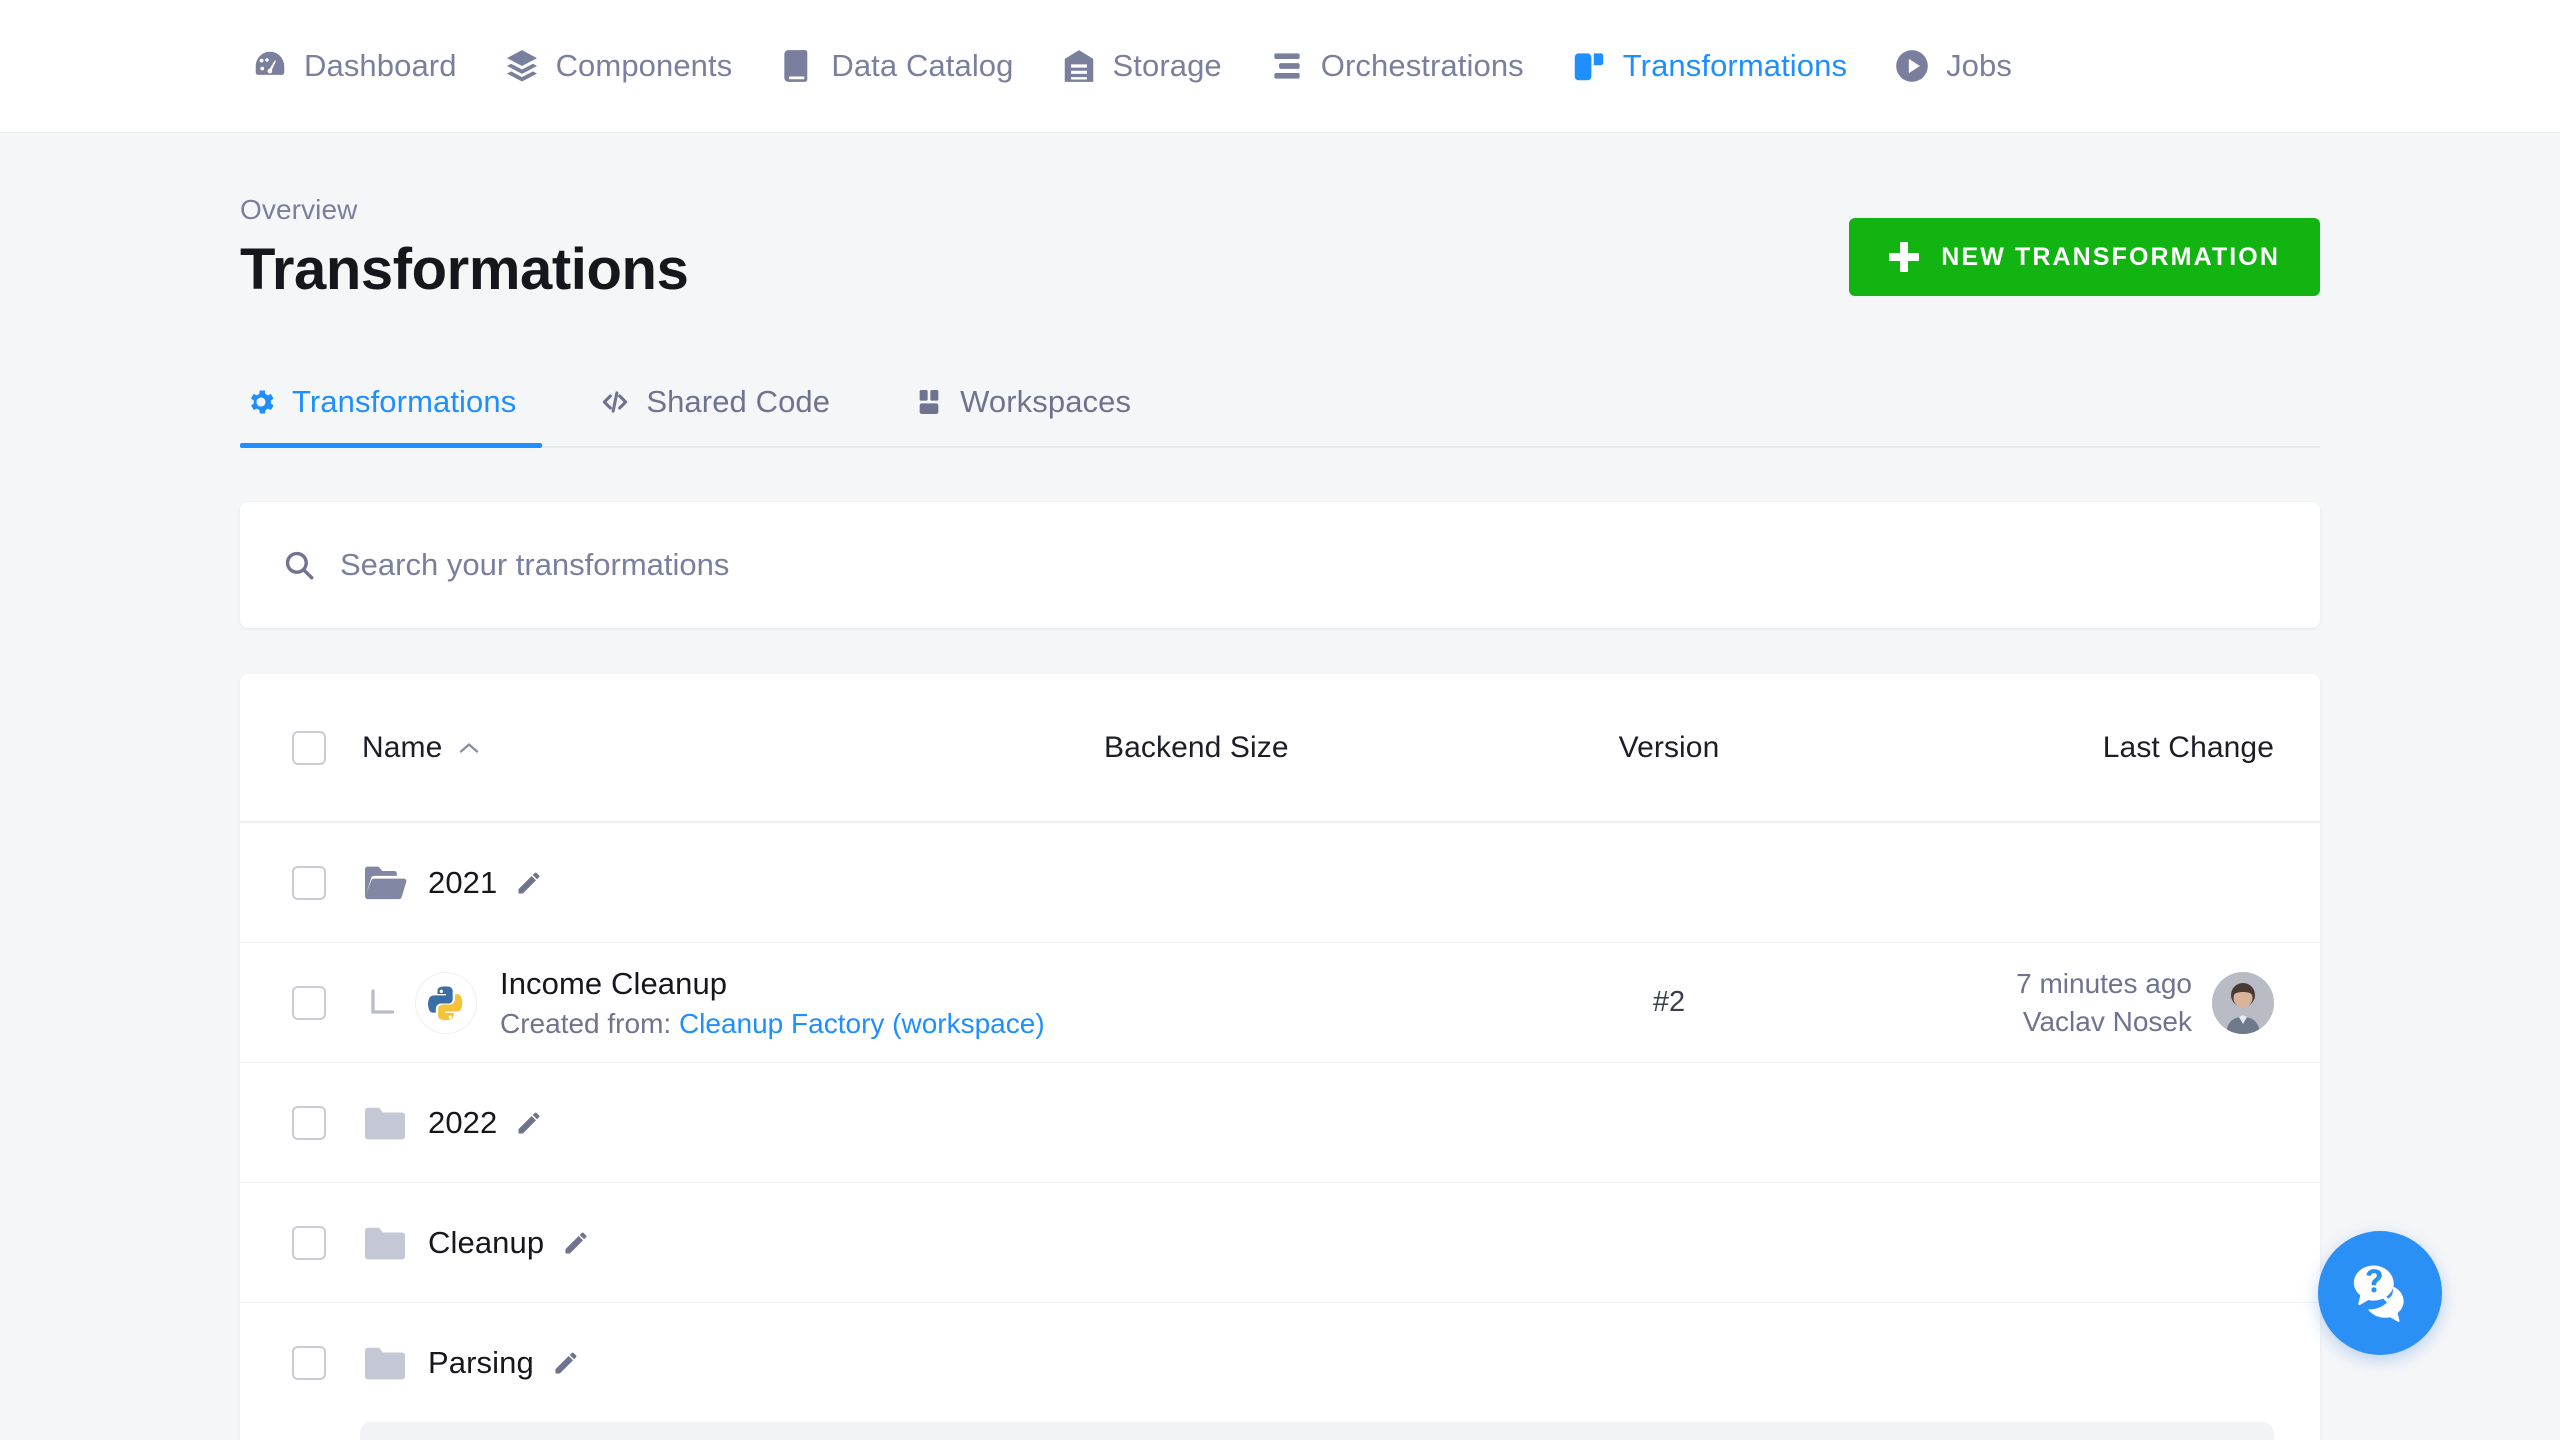 The height and width of the screenshot is (1440, 2560). What do you see at coordinates (733, 883) in the screenshot?
I see `row-name-cell: 2021` at bounding box center [733, 883].